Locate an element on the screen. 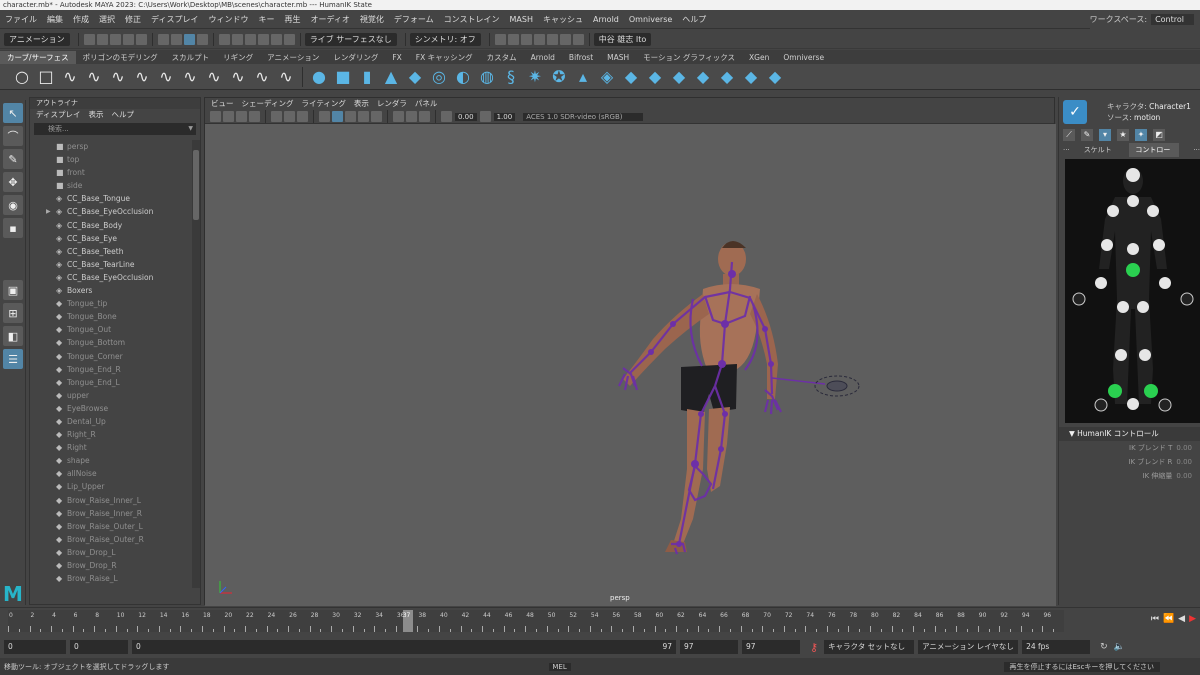 Image resolution: width=1200 pixels, height=675 pixels. film-gate-icon is located at coordinates (289, 116).